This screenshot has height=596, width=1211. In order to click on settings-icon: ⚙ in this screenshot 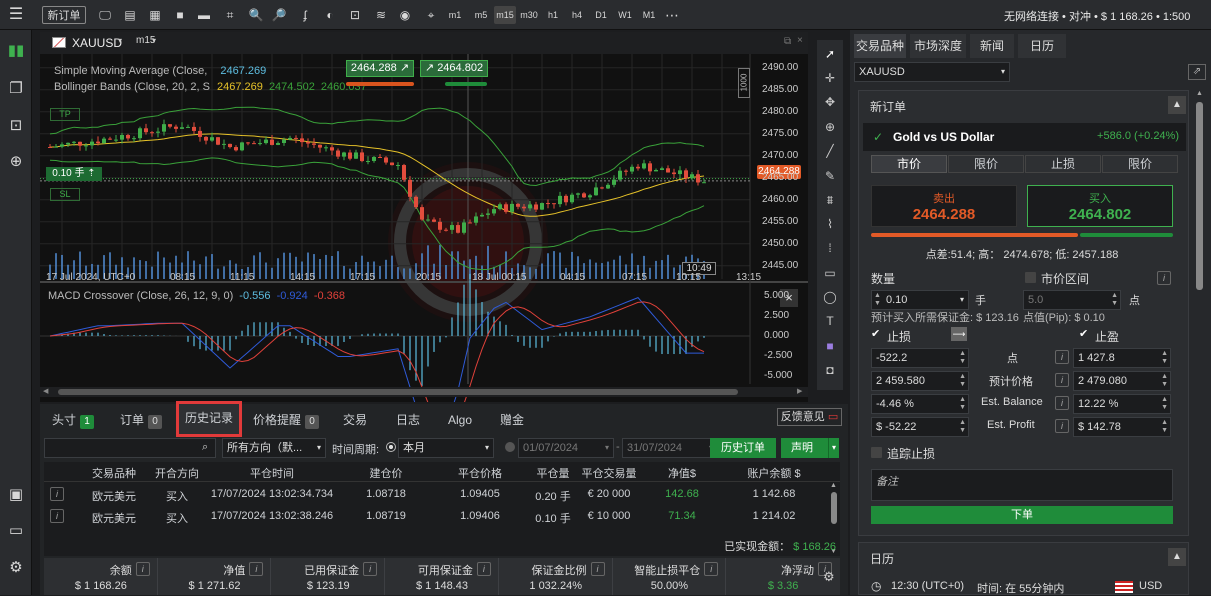, I will do `click(16, 568)`.